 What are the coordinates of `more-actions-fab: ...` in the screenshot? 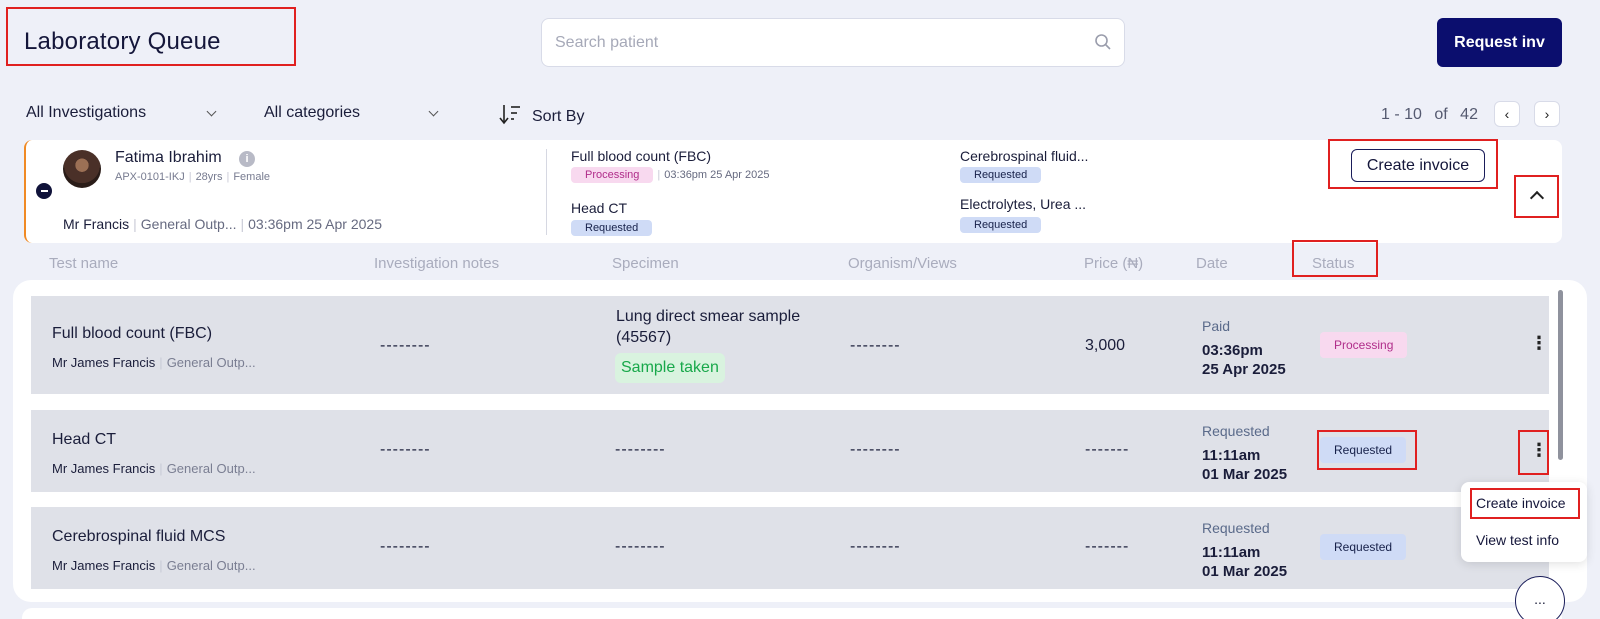 It's located at (1540, 597).